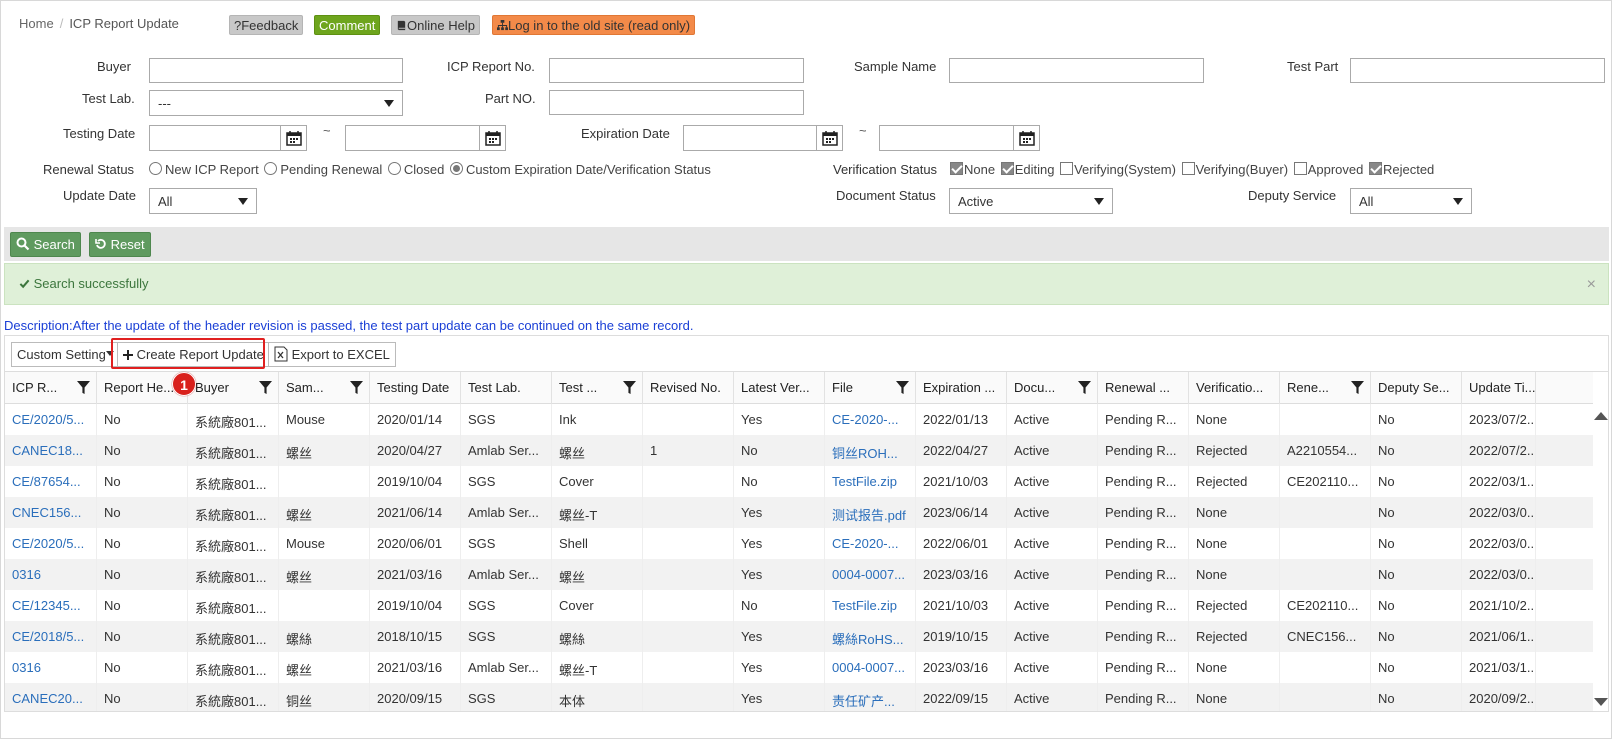  What do you see at coordinates (1411, 201) in the screenshot?
I see `deputy-service-select: All` at bounding box center [1411, 201].